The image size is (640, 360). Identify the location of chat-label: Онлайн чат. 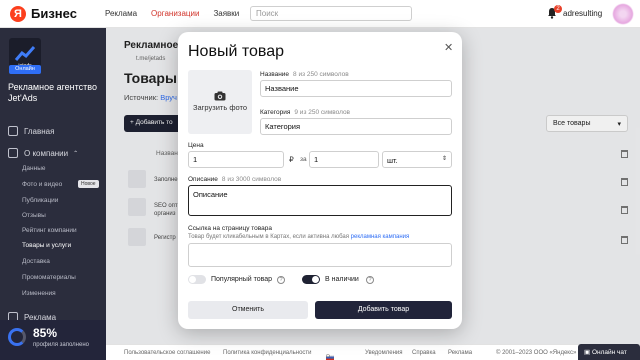
(609, 352).